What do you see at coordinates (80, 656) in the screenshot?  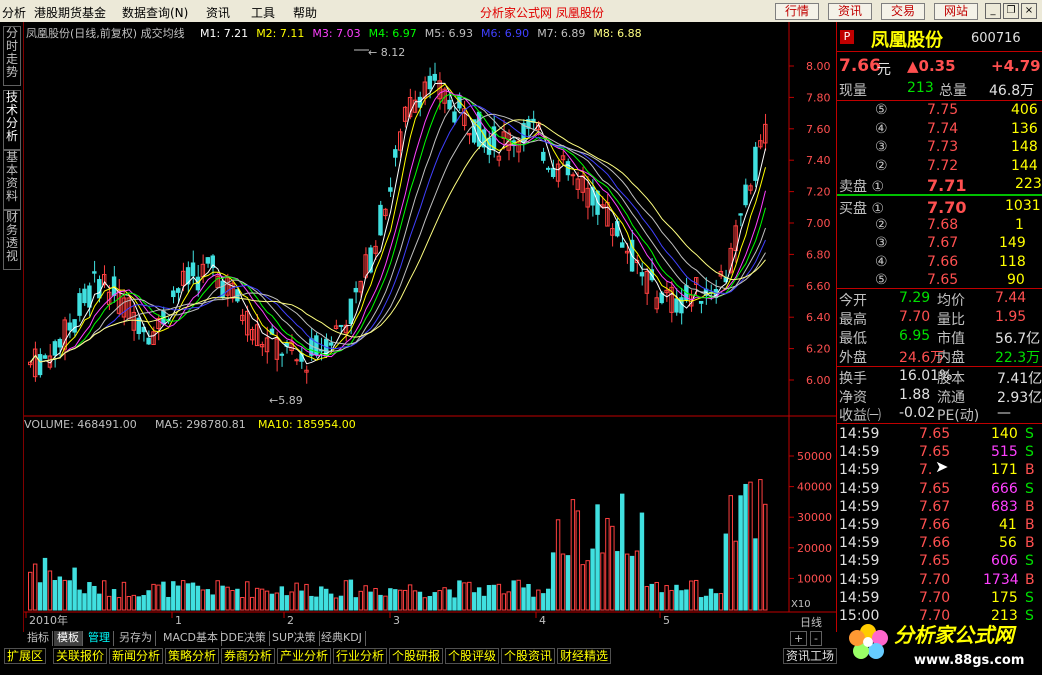 I see `status-tab-related: 关联报价` at bounding box center [80, 656].